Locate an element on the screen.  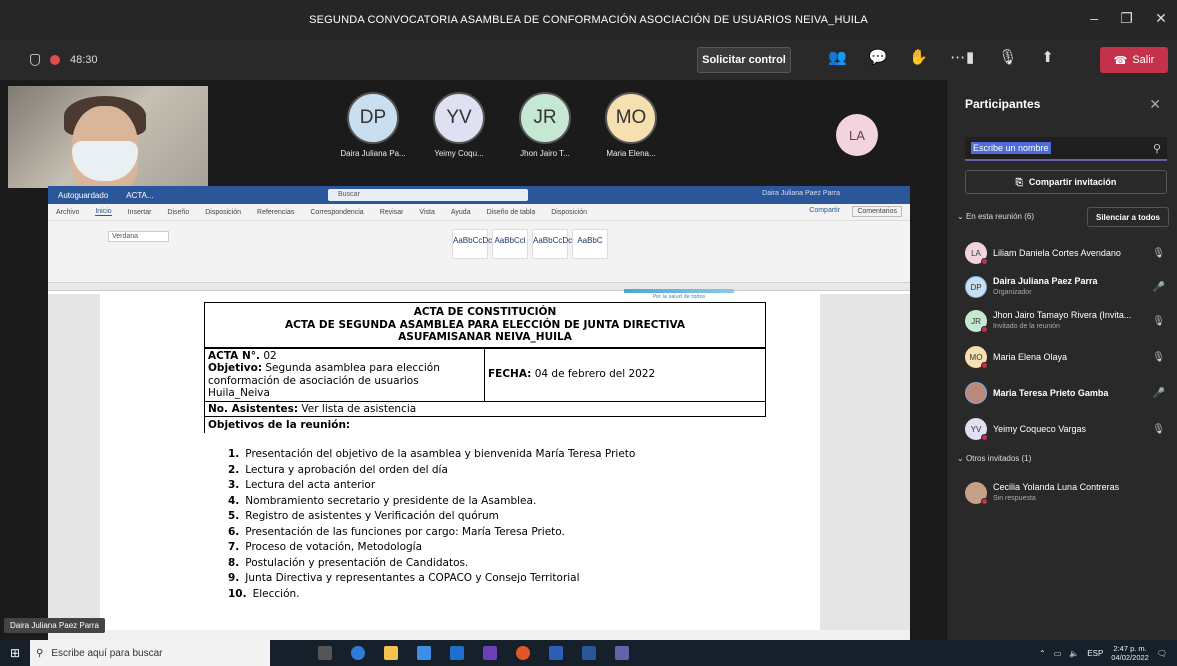
menu-insertar: Insertar is located at coordinates (140, 212).